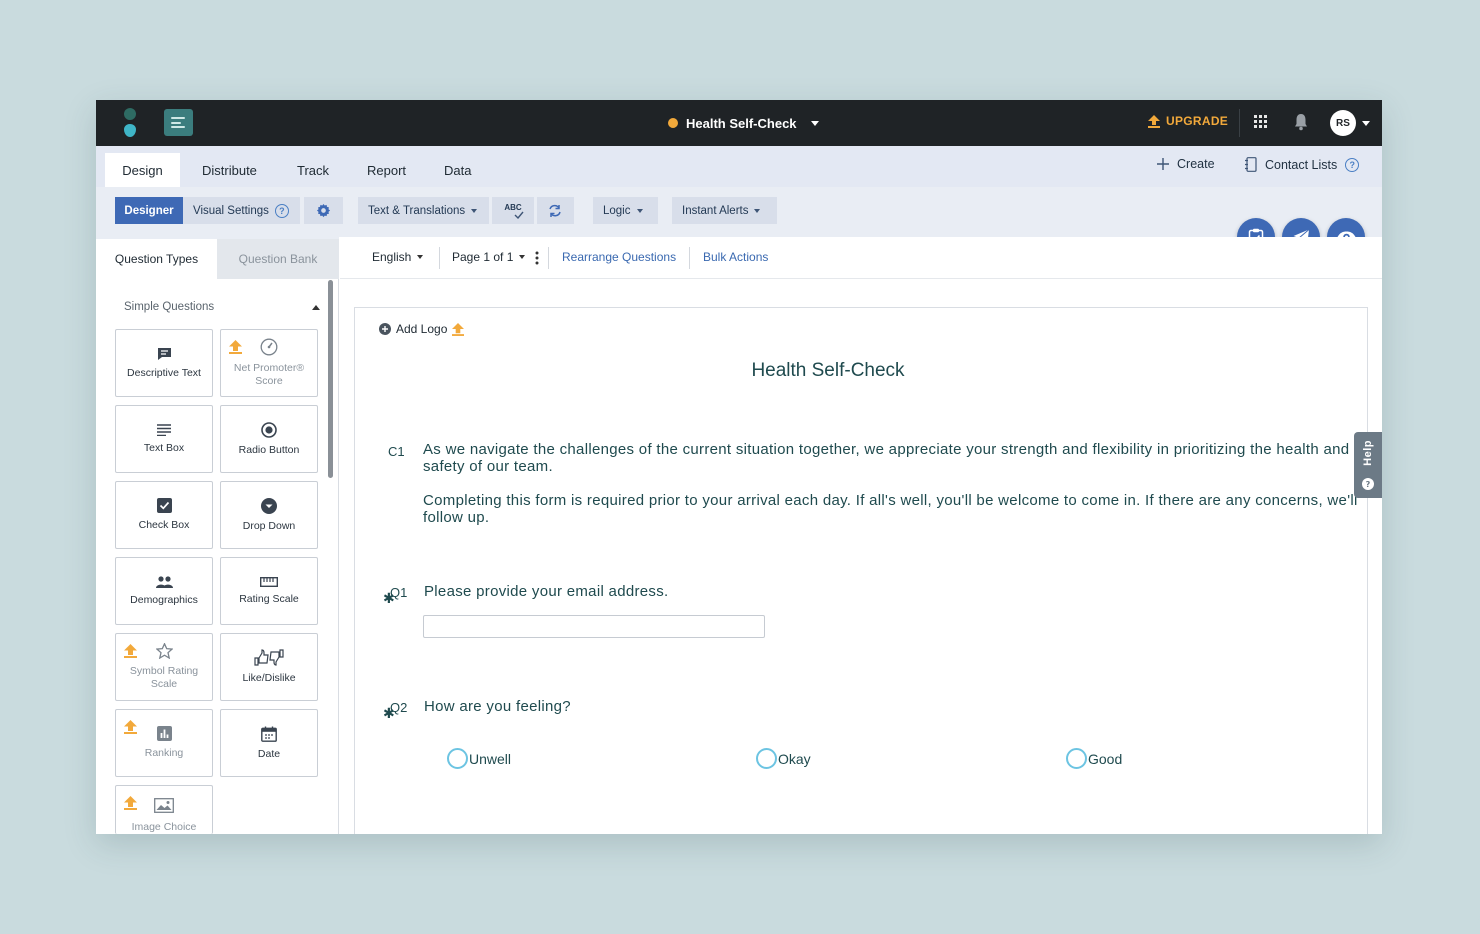 This screenshot has width=1480, height=934. I want to click on create-button: Create, so click(1186, 164).